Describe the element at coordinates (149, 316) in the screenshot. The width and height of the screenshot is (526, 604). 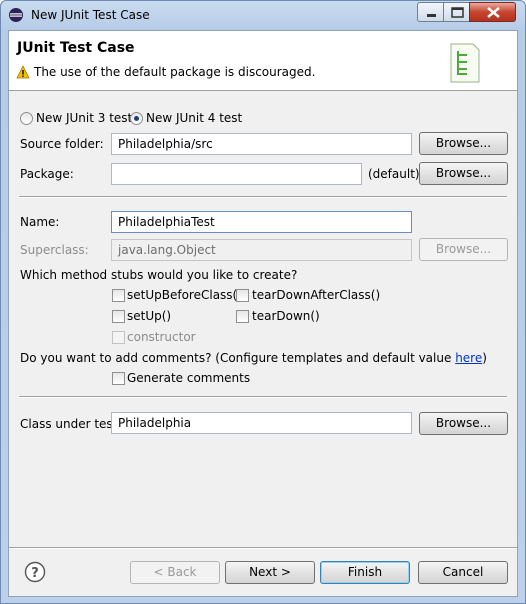
I see `setup-label: setUp()` at that location.